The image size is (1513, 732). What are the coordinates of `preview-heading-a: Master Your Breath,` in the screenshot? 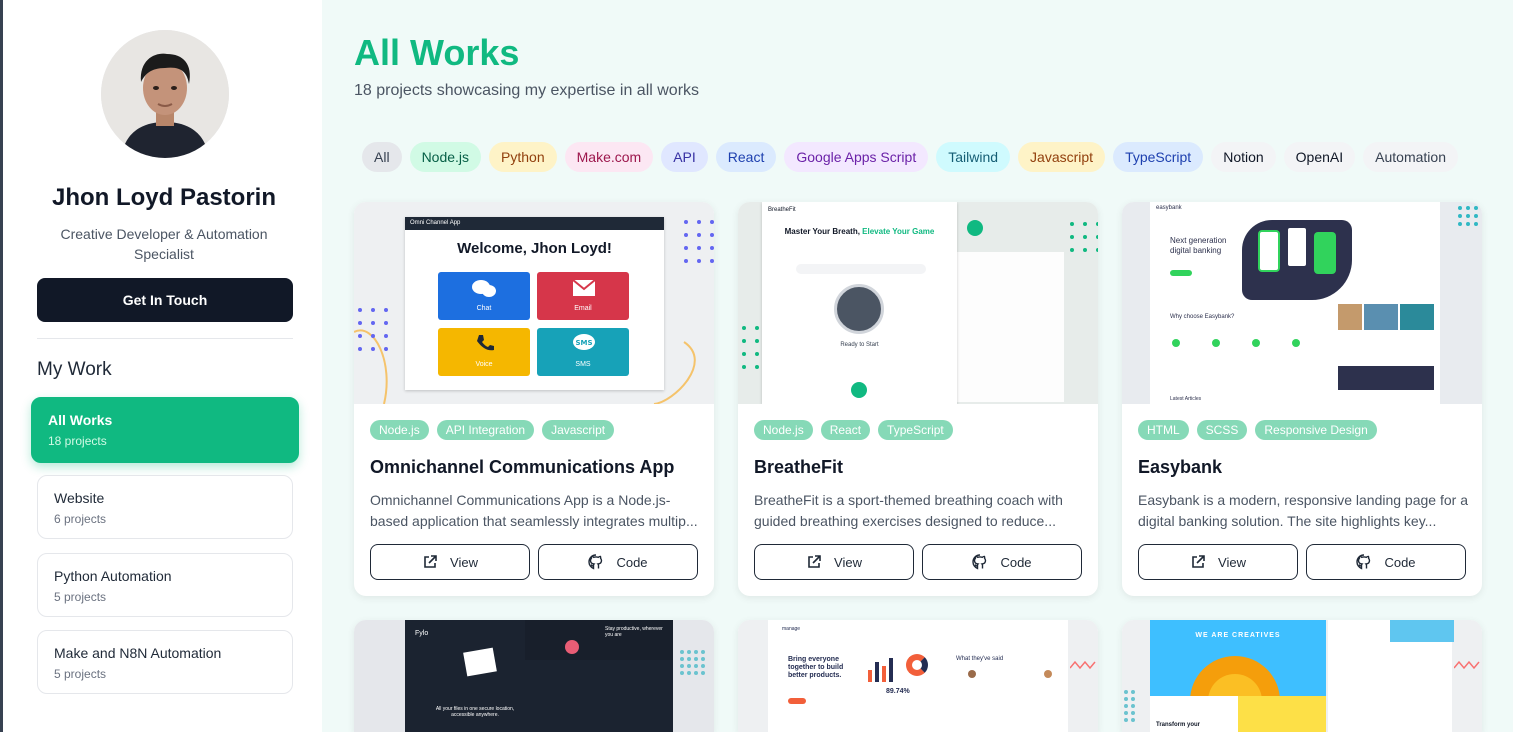 It's located at (823, 231).